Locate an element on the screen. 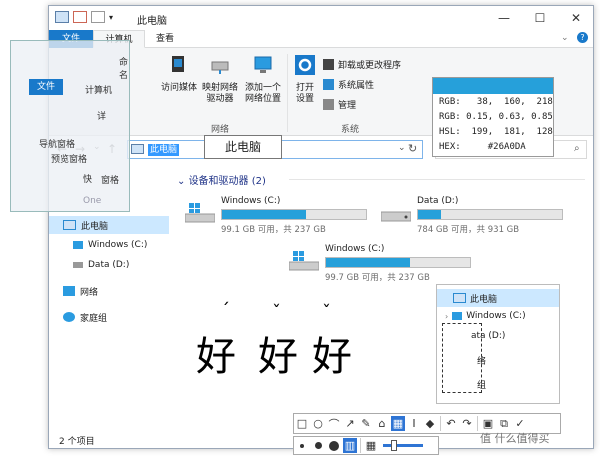  intensity-slider is located at coordinates (403, 445).